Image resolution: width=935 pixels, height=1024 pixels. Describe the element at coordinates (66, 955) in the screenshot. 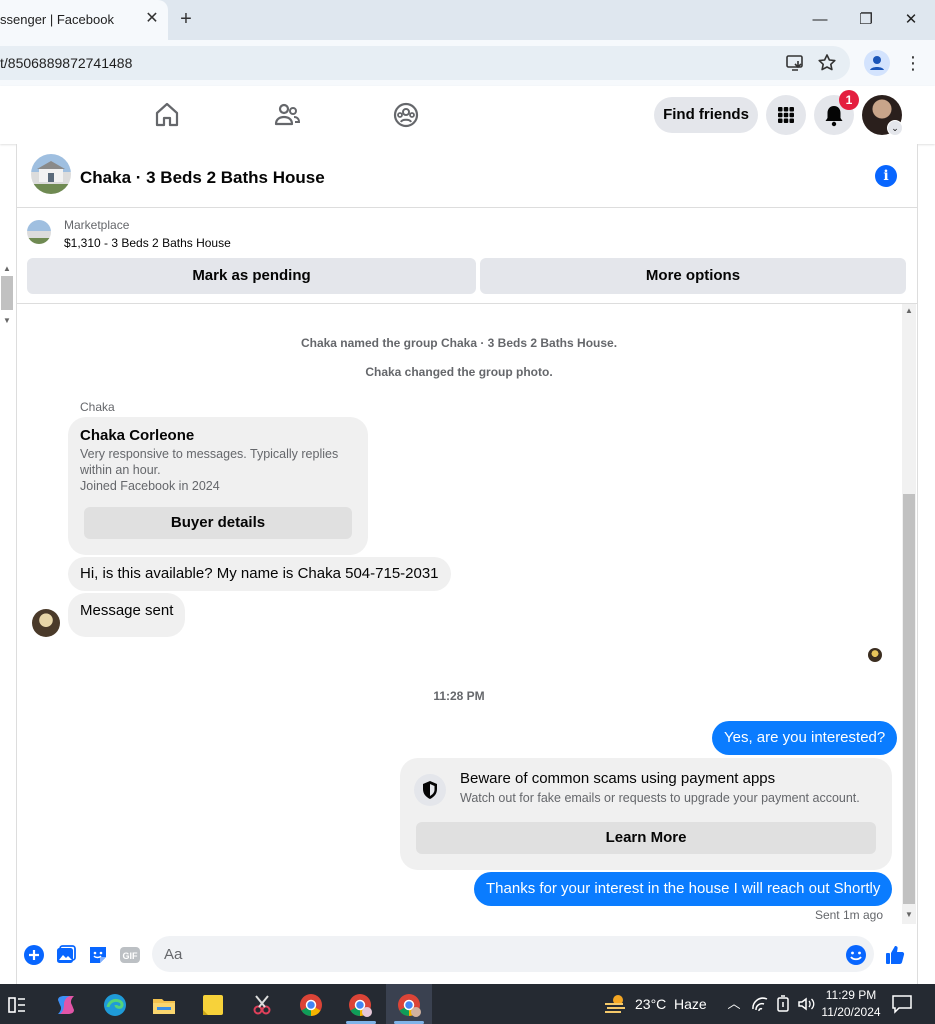

I see `photo-gallery-icon` at that location.